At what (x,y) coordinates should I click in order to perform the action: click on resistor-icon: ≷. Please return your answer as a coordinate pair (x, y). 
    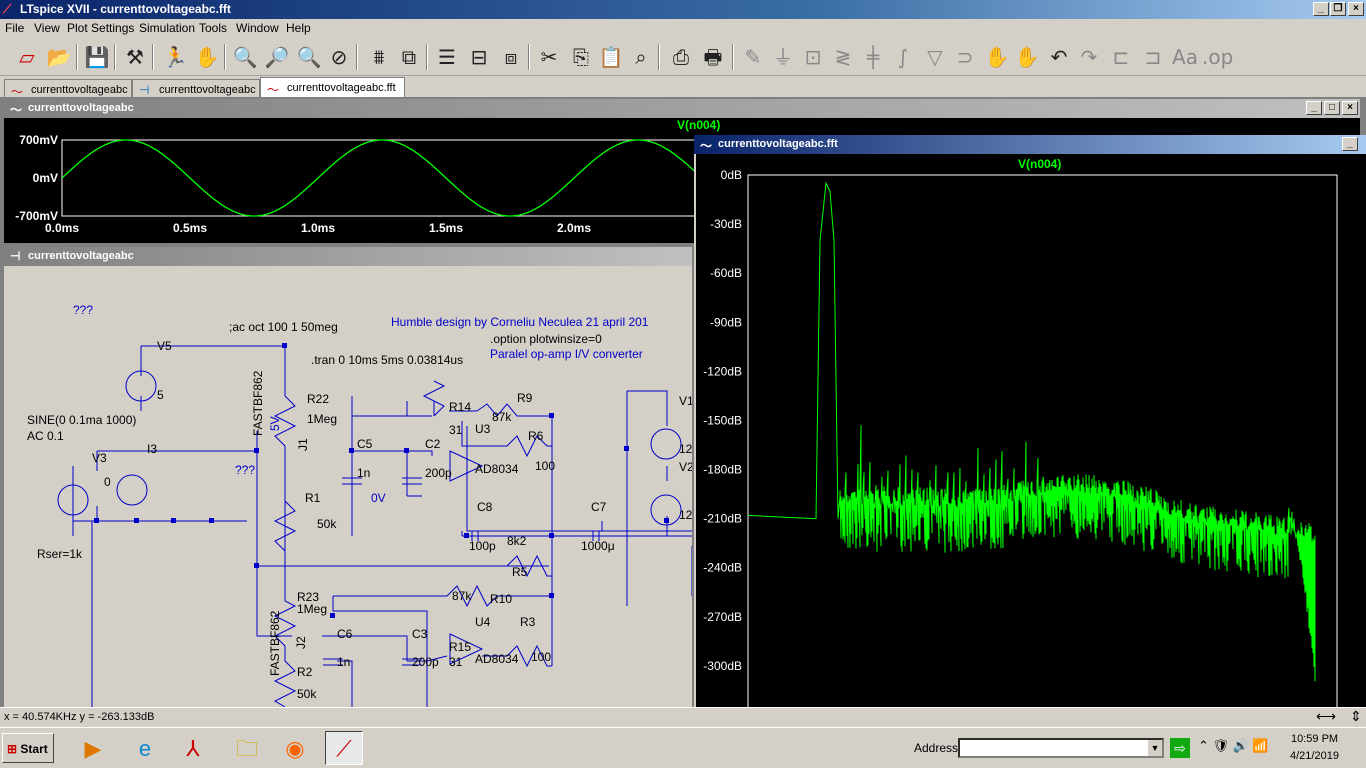
    Looking at the image, I should click on (843, 57).